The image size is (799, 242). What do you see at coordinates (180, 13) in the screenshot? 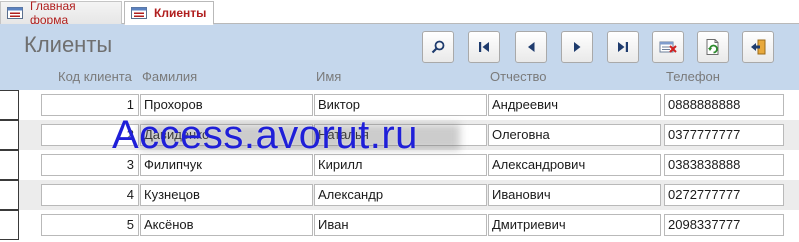
I see `tab-label: Клиенты` at bounding box center [180, 13].